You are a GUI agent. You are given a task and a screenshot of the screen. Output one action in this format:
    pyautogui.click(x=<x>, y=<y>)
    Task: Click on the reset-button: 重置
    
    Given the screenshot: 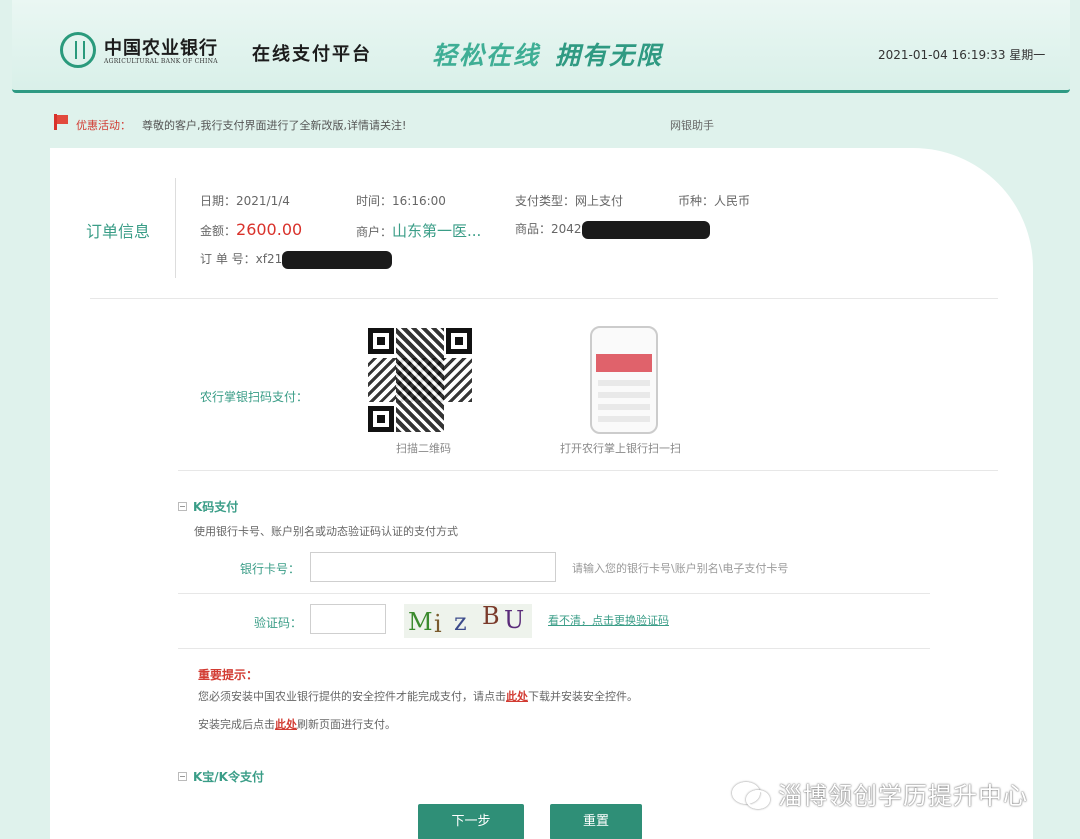 What is the action you would take?
    pyautogui.click(x=596, y=821)
    